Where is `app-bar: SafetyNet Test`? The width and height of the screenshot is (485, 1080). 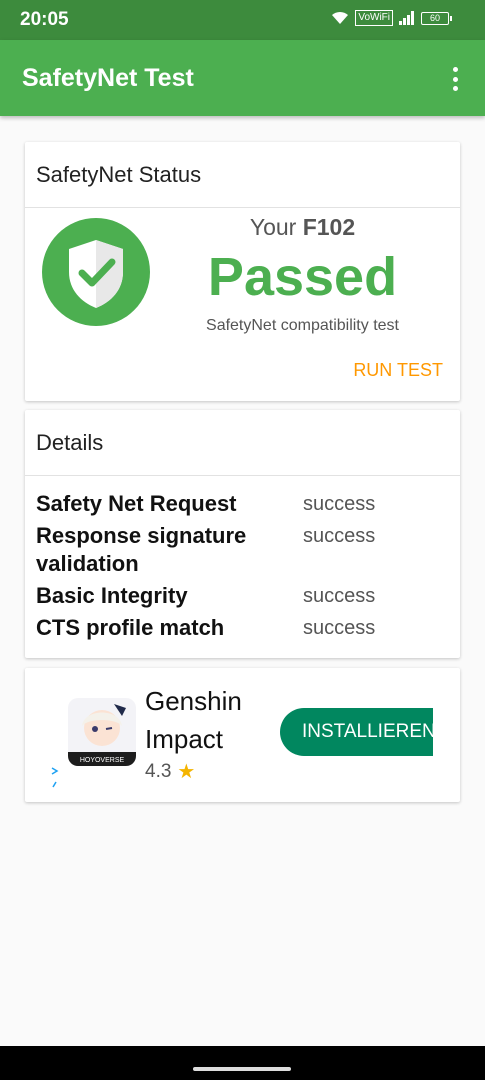 app-bar: SafetyNet Test is located at coordinates (242, 78).